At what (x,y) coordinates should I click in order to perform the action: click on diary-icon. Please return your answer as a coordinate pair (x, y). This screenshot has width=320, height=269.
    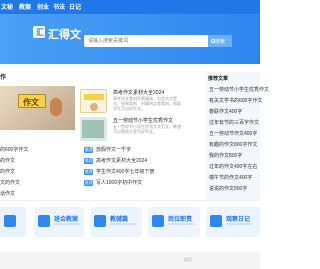
    Looking at the image, I should click on (216, 221).